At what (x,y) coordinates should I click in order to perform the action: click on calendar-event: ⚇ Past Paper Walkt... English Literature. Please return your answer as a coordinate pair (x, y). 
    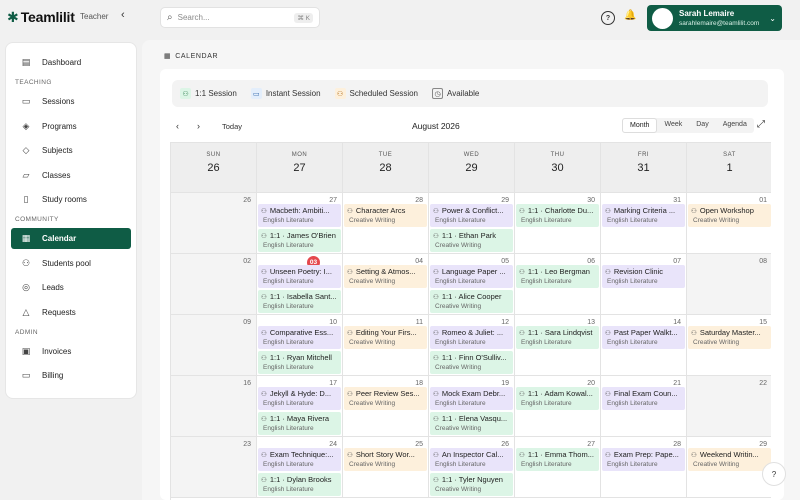
    Looking at the image, I should click on (643, 337).